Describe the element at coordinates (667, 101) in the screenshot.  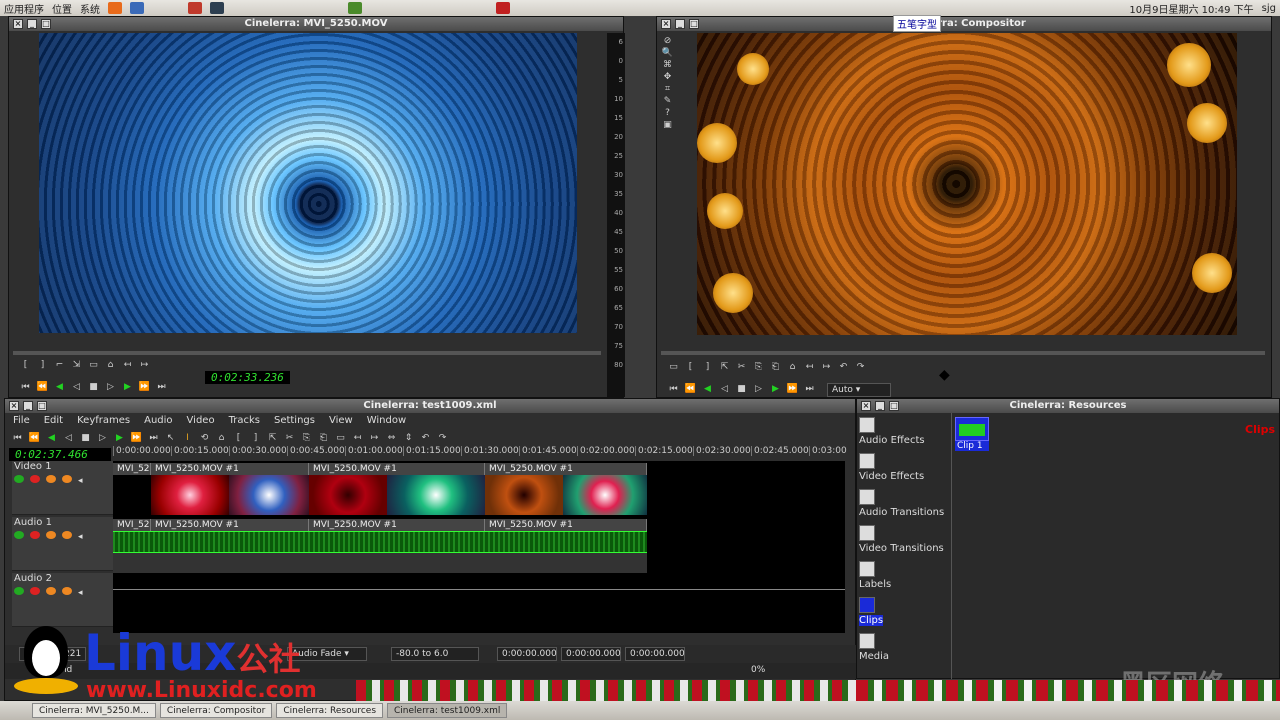
I see `eyedropper-icon: ✎` at that location.